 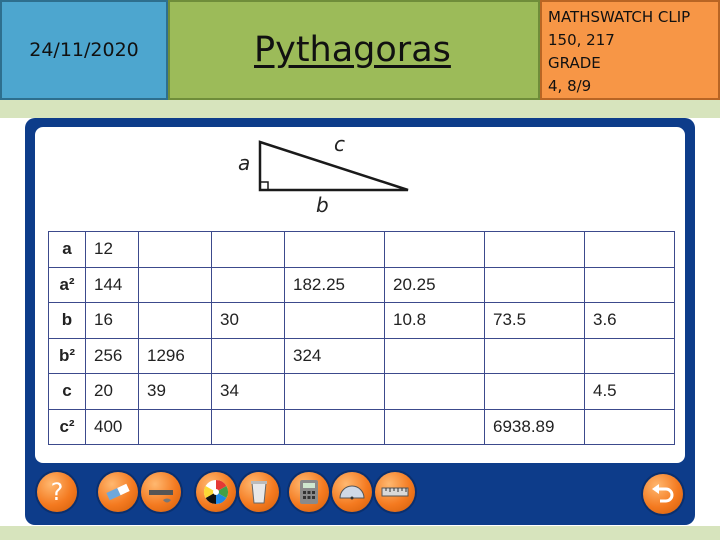 What do you see at coordinates (175, 391) in the screenshot?
I see `table-cell: 39` at bounding box center [175, 391].